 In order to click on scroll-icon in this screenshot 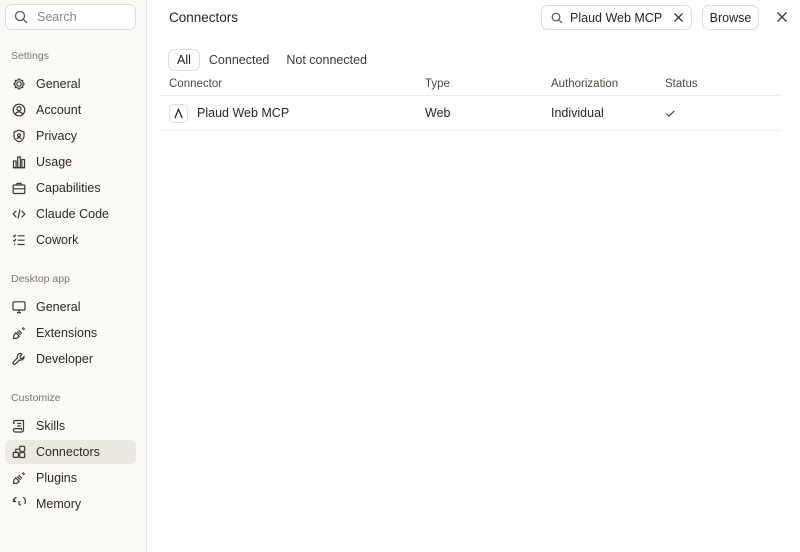, I will do `click(19, 426)`.